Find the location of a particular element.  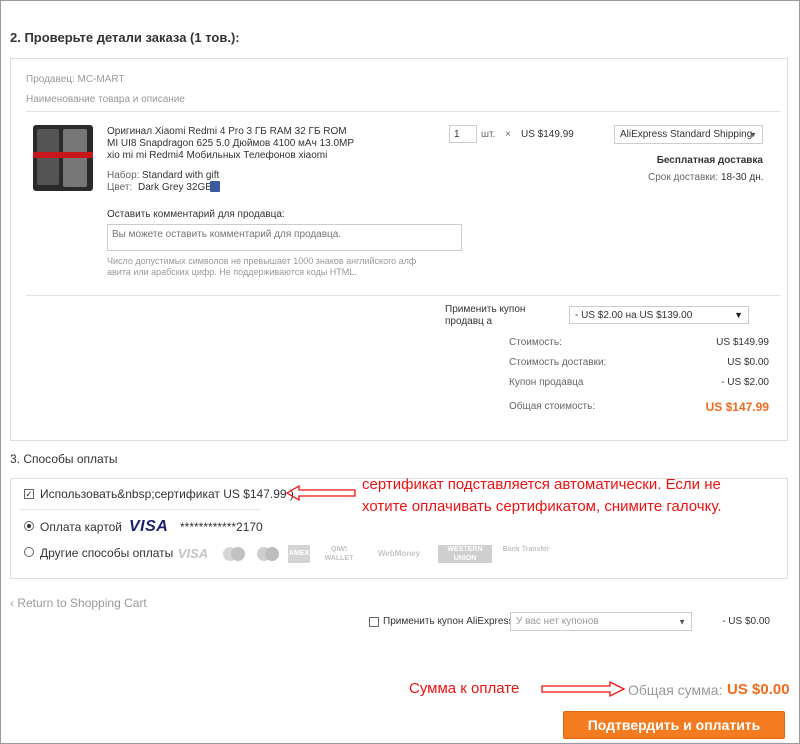

arrow-right-icon is located at coordinates (583, 689).